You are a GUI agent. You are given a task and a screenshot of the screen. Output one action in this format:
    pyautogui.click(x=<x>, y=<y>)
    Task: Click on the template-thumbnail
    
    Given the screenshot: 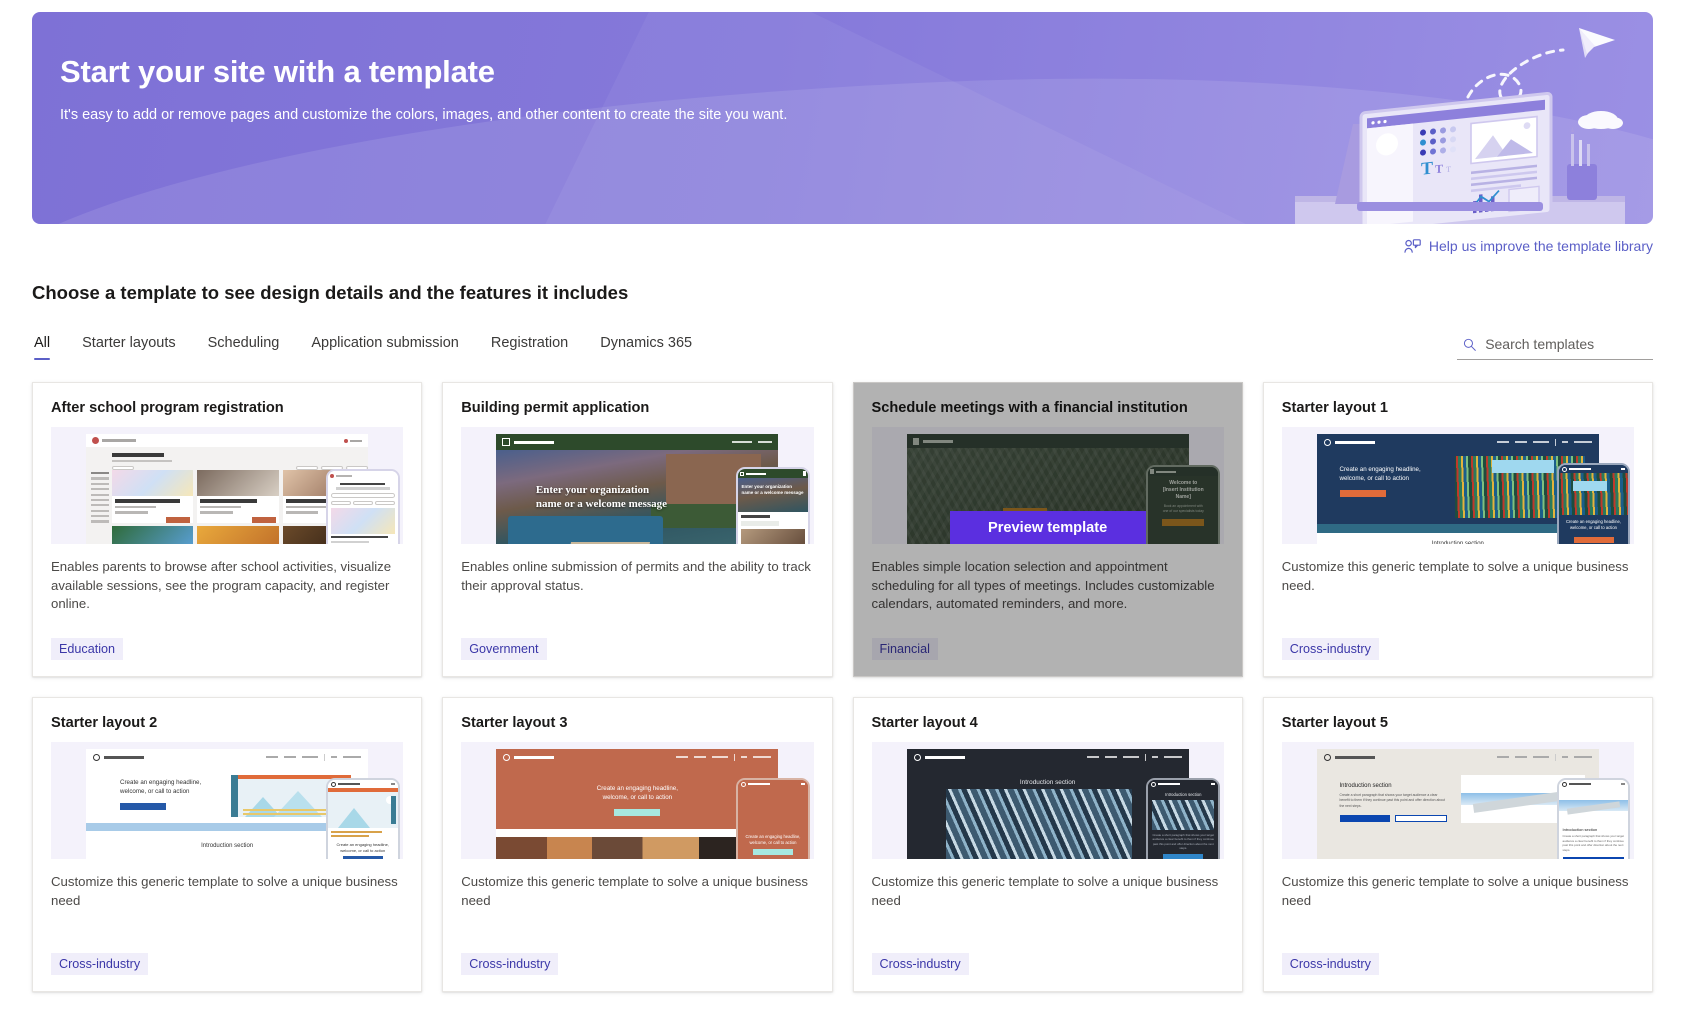 What is the action you would take?
    pyautogui.click(x=227, y=485)
    